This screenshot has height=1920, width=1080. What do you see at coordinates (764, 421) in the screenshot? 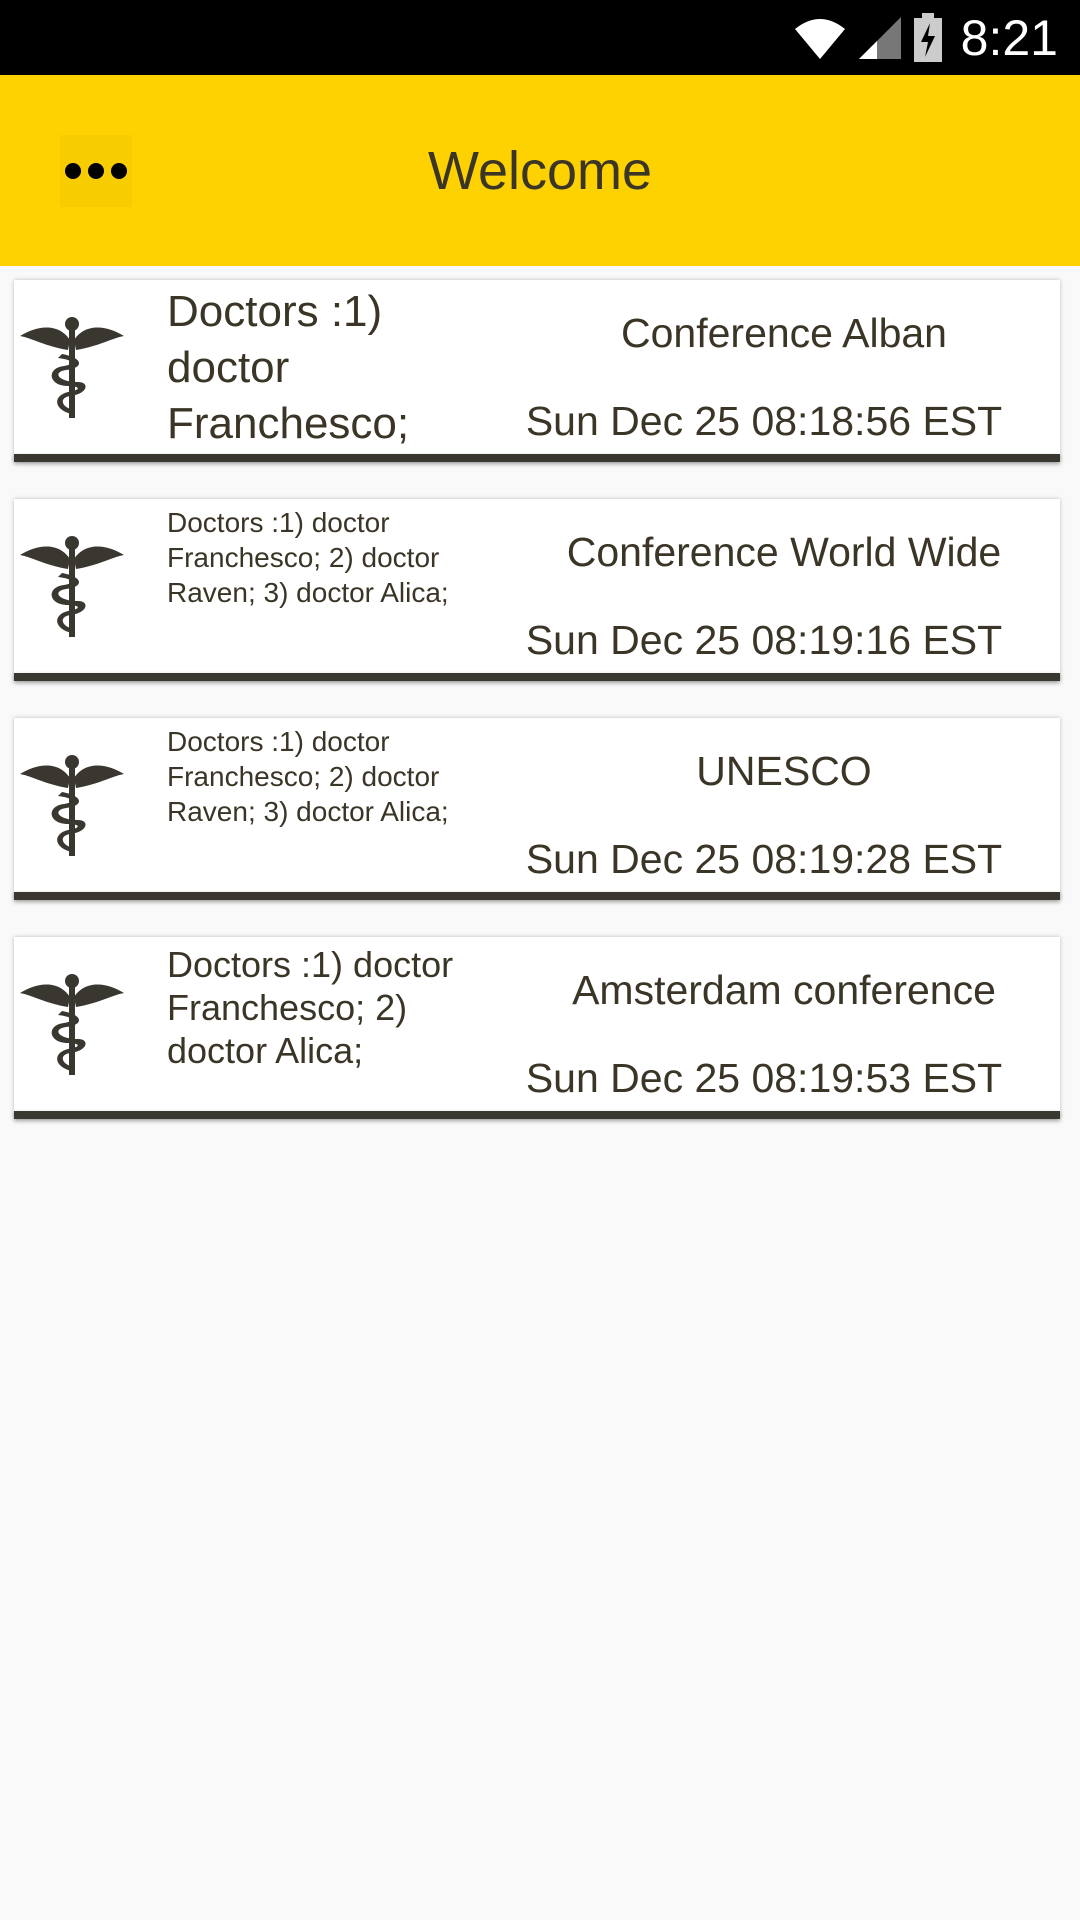
I see `conference-date: Sun Dec 25 08:18:56 EST` at bounding box center [764, 421].